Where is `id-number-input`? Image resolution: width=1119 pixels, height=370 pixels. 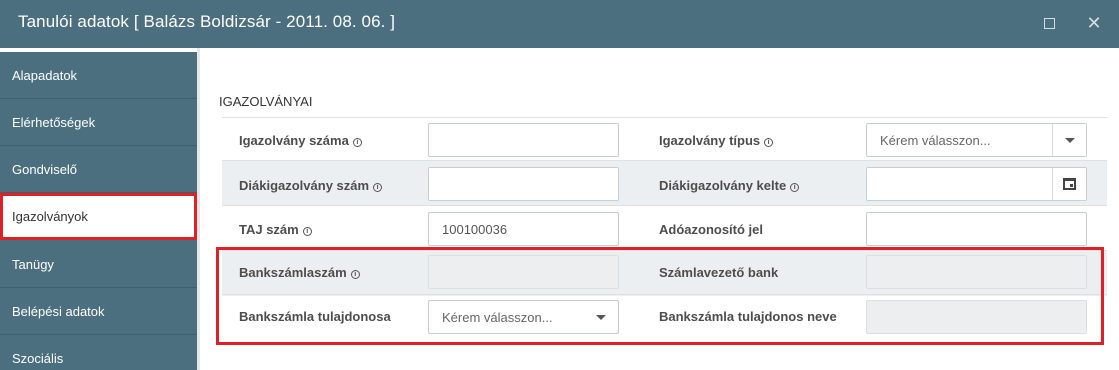 id-number-input is located at coordinates (523, 140).